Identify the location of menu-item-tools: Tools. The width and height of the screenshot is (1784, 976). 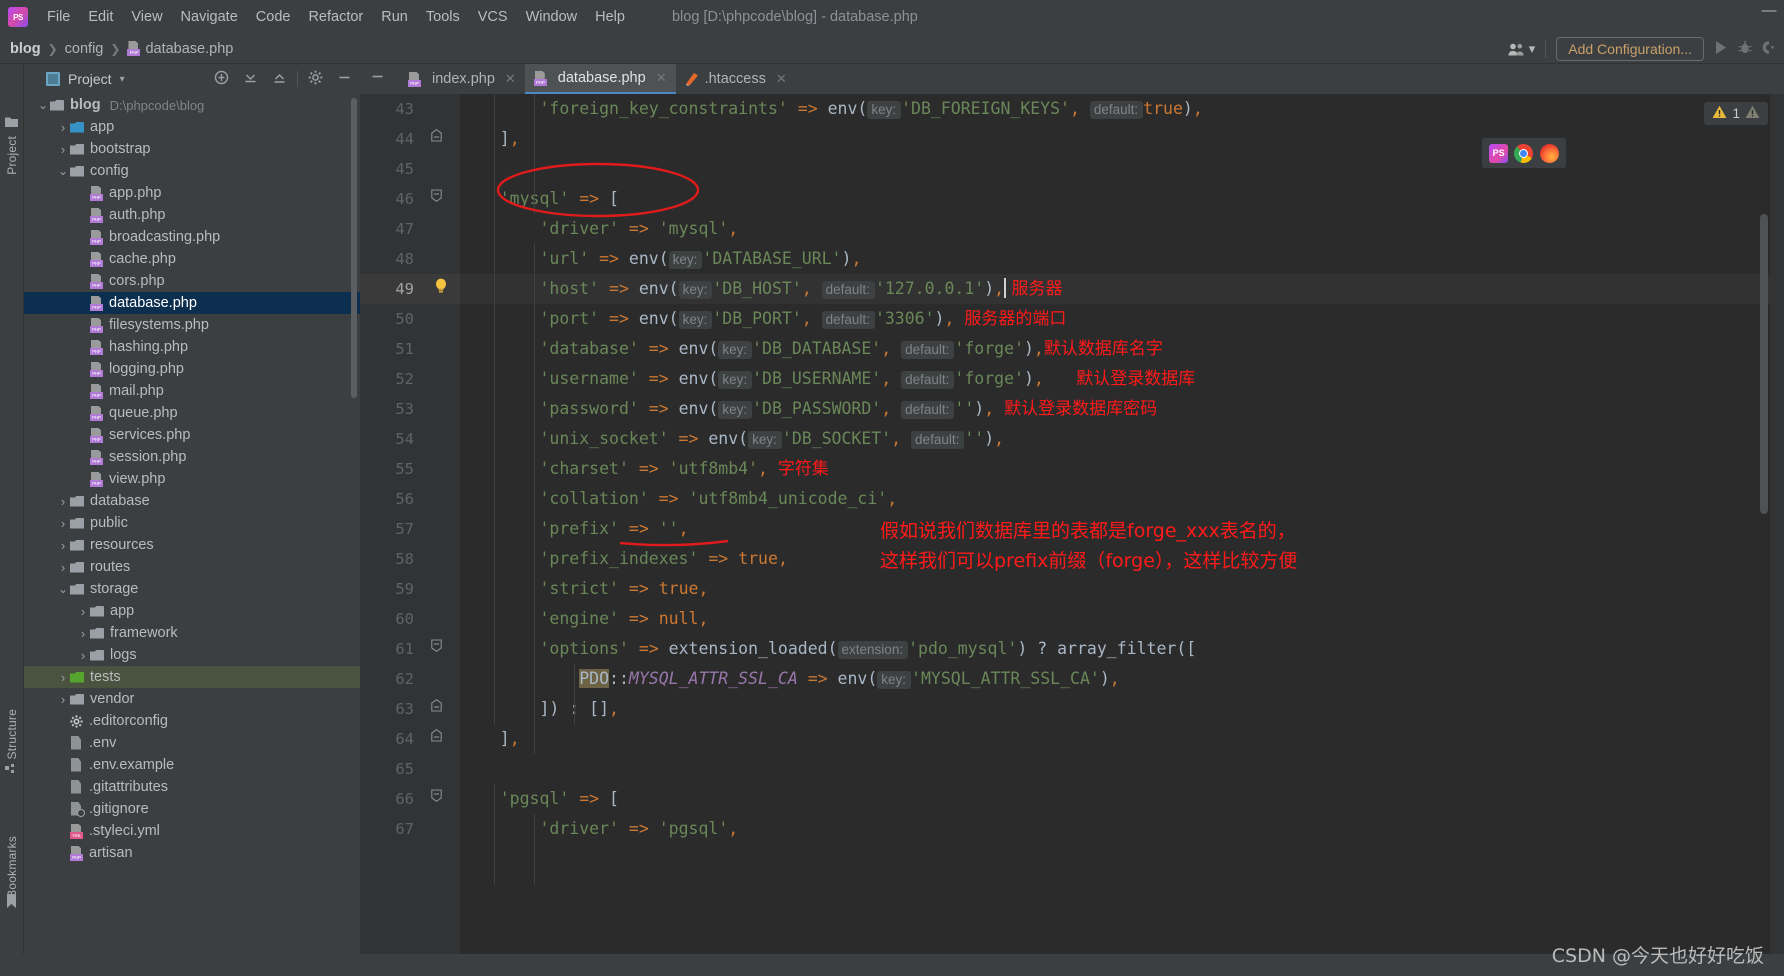
(443, 17).